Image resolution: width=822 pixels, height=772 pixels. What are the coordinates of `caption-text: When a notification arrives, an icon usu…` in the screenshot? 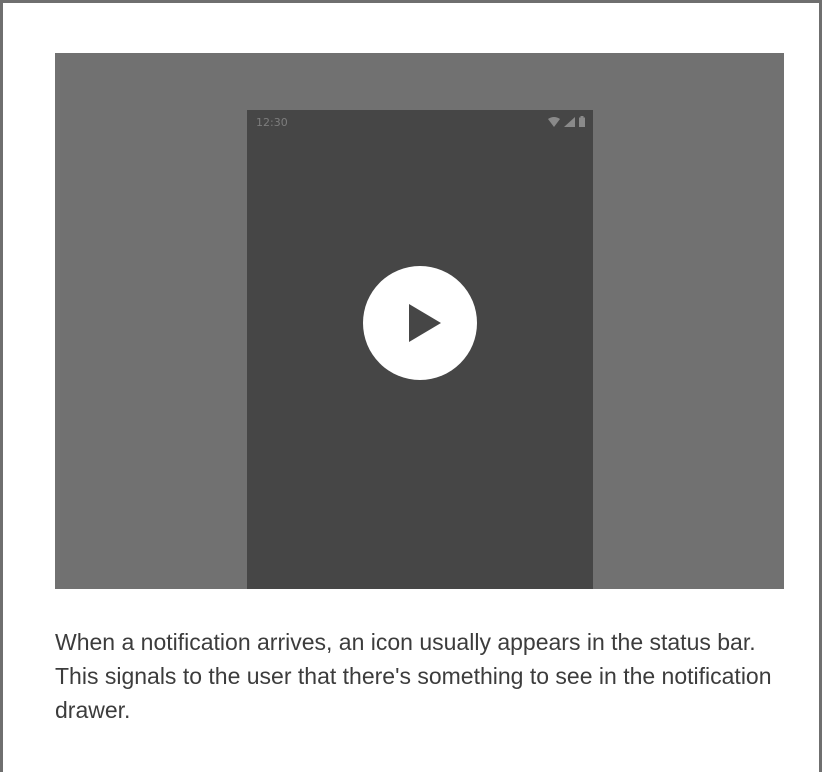 It's located at (413, 676).